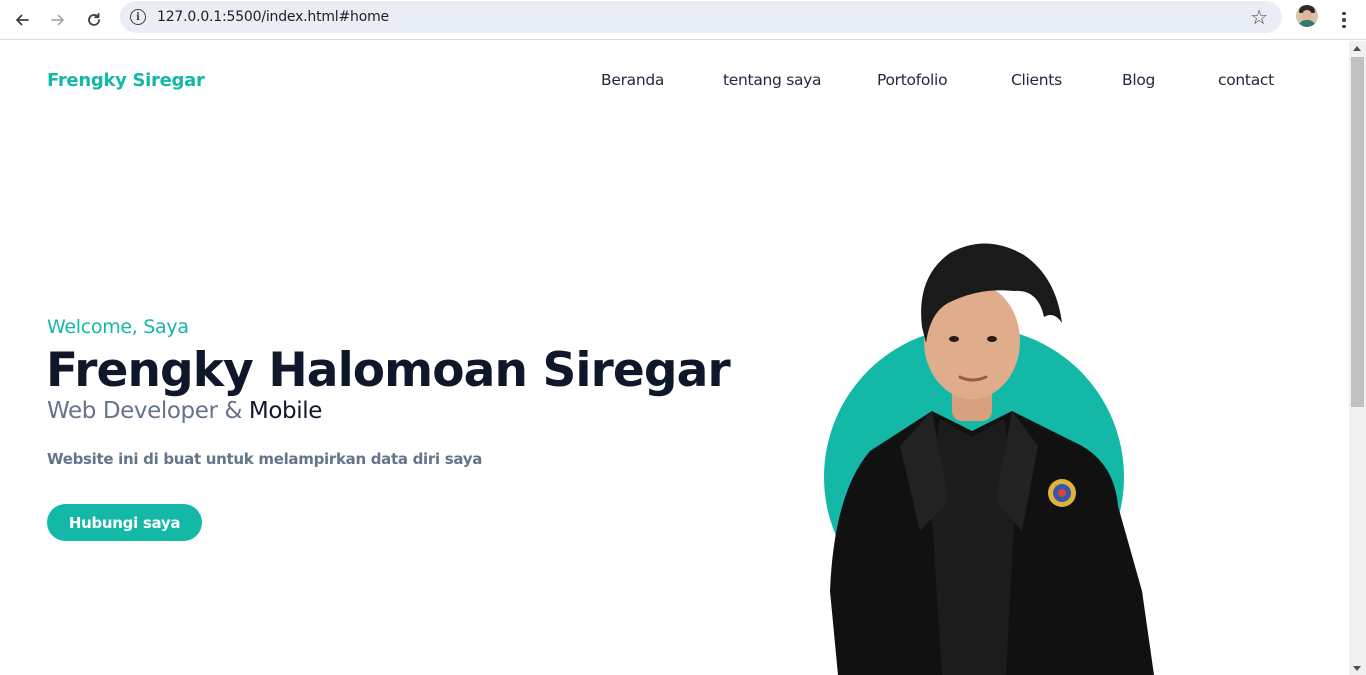 This screenshot has width=1366, height=675. What do you see at coordinates (148, 411) in the screenshot?
I see `hero-role-prefix: Web Developer &` at bounding box center [148, 411].